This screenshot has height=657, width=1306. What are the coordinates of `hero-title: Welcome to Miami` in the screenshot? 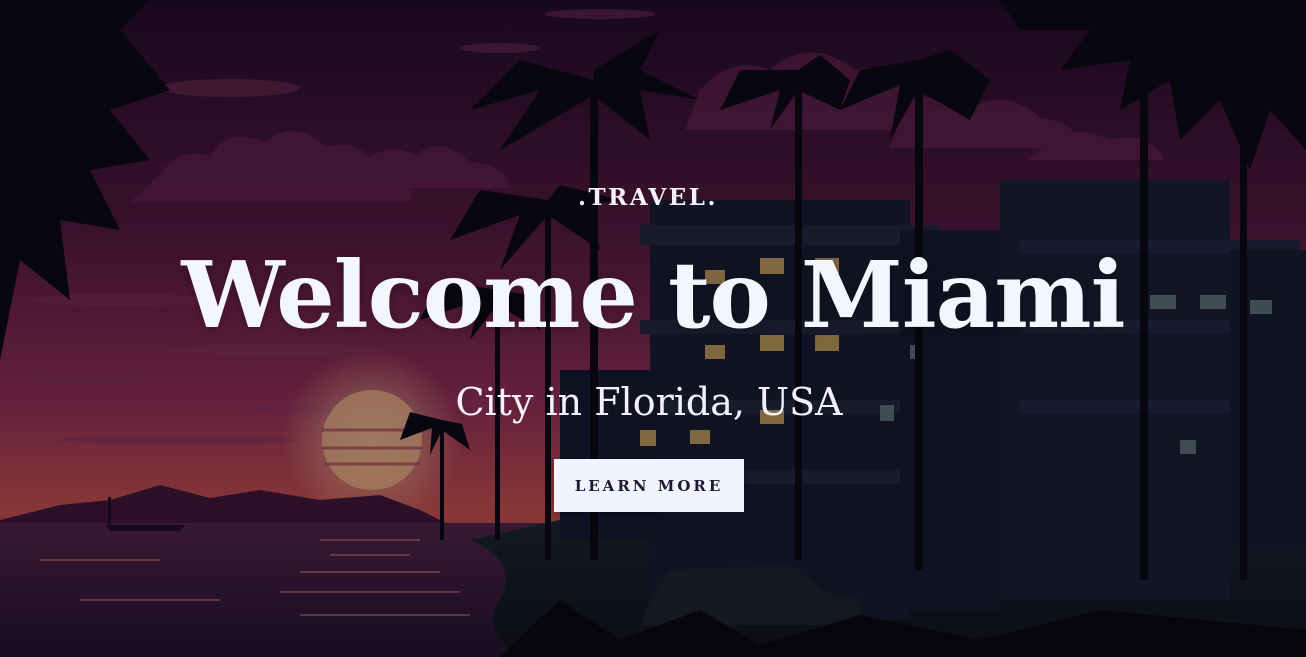 It's located at (653, 295).